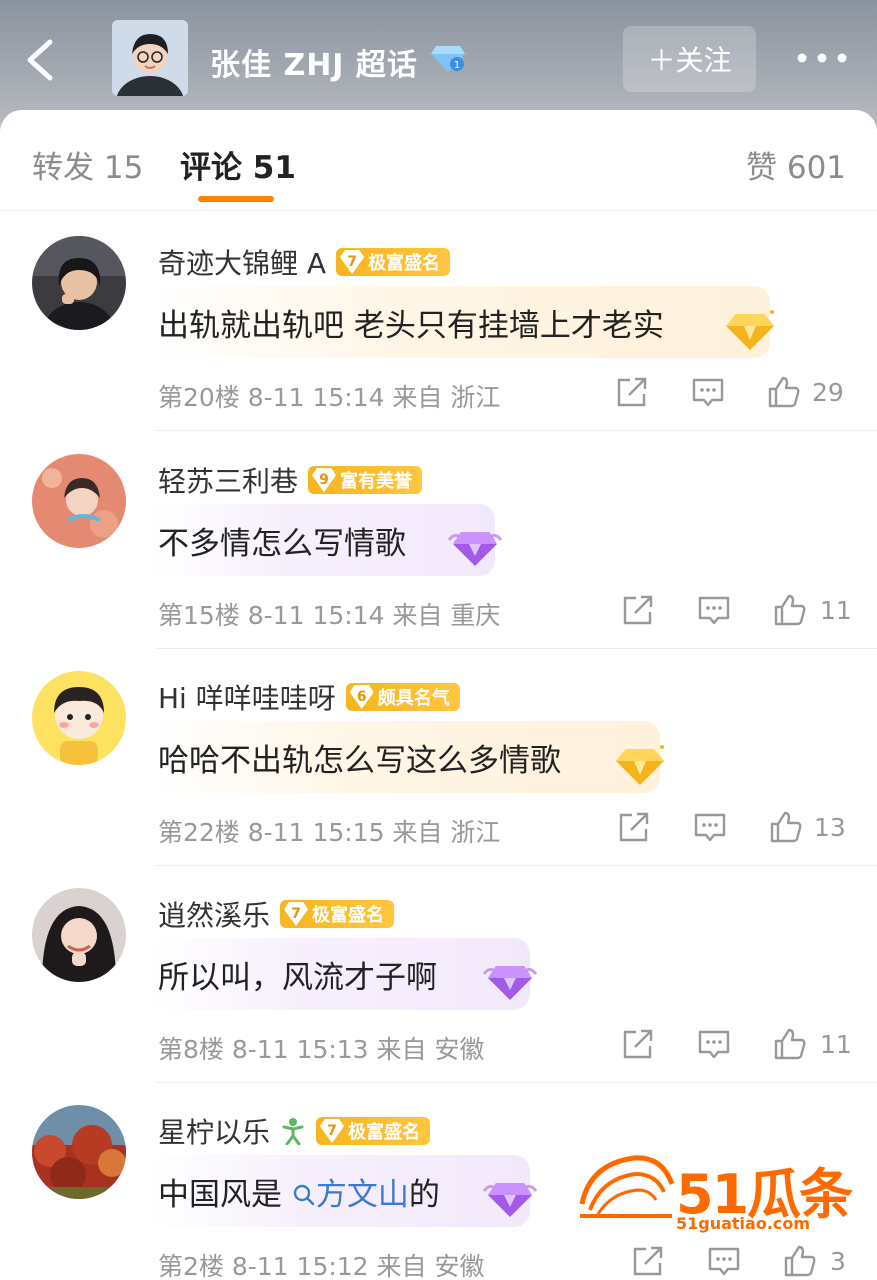 This screenshot has height=1280, width=877. I want to click on comment-bubble: 中国风是 方文山的, so click(344, 1191).